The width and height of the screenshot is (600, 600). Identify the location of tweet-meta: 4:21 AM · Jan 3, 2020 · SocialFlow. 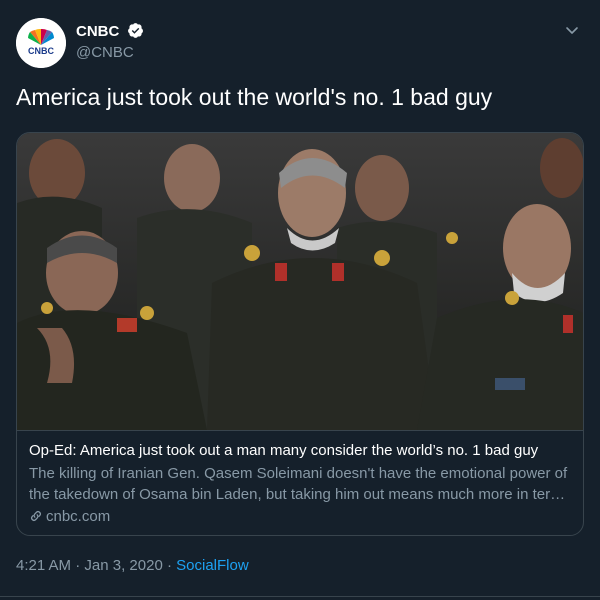
(132, 566).